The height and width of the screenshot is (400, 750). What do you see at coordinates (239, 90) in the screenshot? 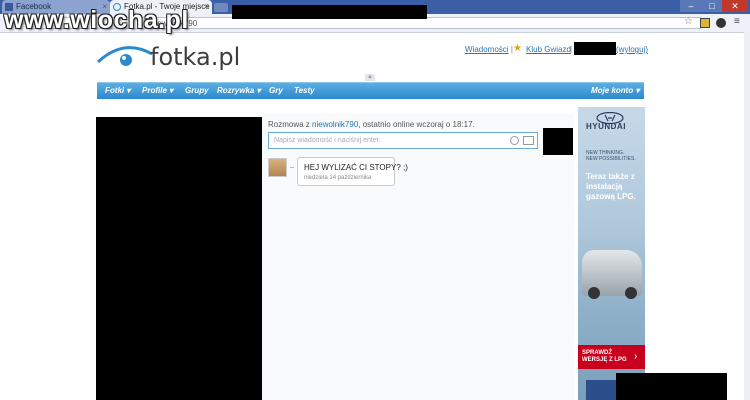
I see `nav-rozrywka: Rozrywka ▾` at bounding box center [239, 90].